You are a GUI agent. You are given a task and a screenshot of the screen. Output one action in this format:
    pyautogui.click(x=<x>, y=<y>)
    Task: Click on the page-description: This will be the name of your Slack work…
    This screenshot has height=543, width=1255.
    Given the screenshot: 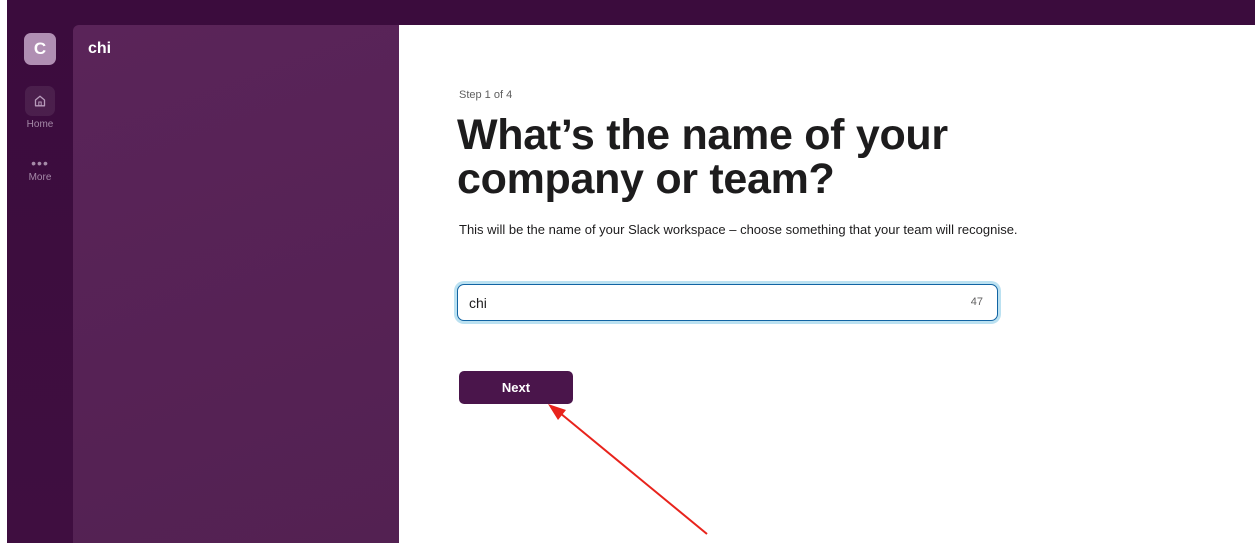 What is the action you would take?
    pyautogui.click(x=738, y=229)
    